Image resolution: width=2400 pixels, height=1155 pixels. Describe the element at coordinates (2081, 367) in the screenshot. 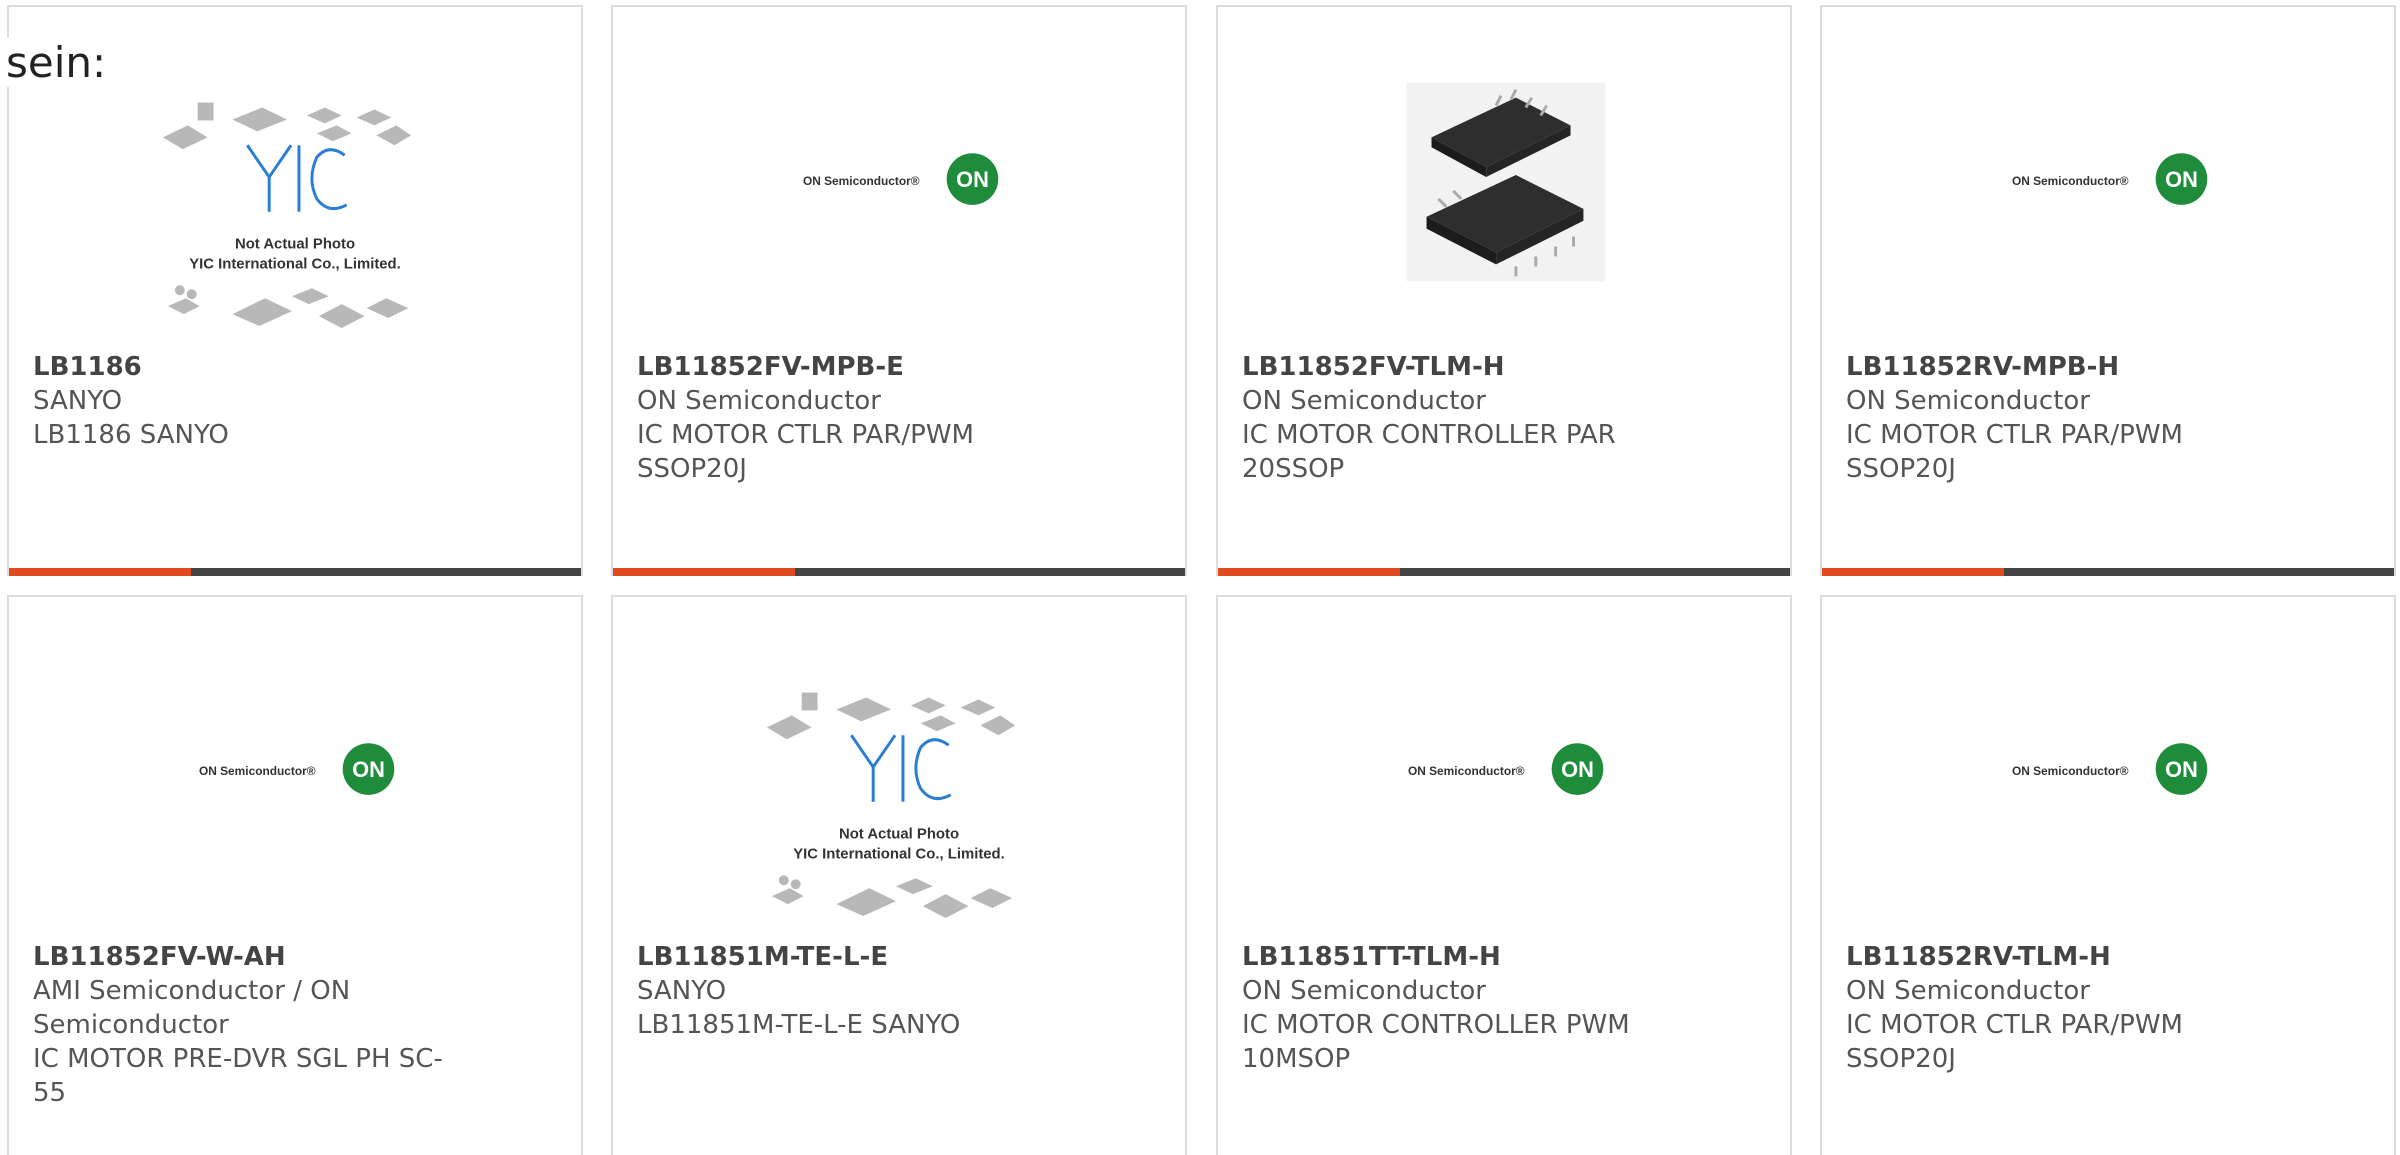

I see `part-number-link: LB11852RV-MPB-H` at that location.